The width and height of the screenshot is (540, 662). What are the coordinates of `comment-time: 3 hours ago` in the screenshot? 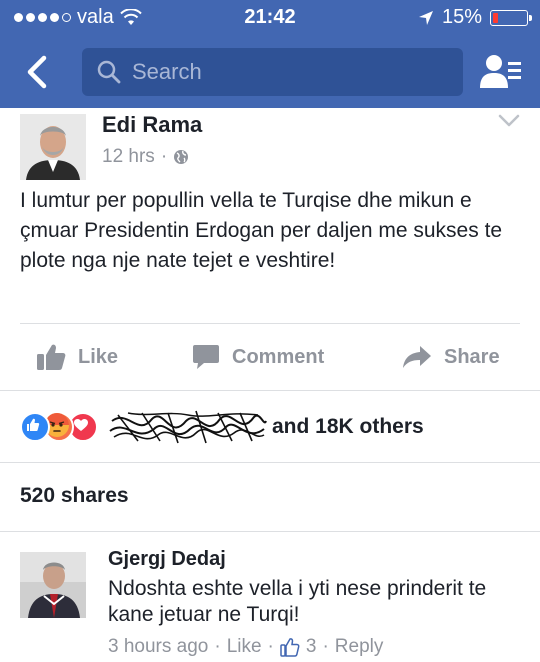 It's located at (158, 647).